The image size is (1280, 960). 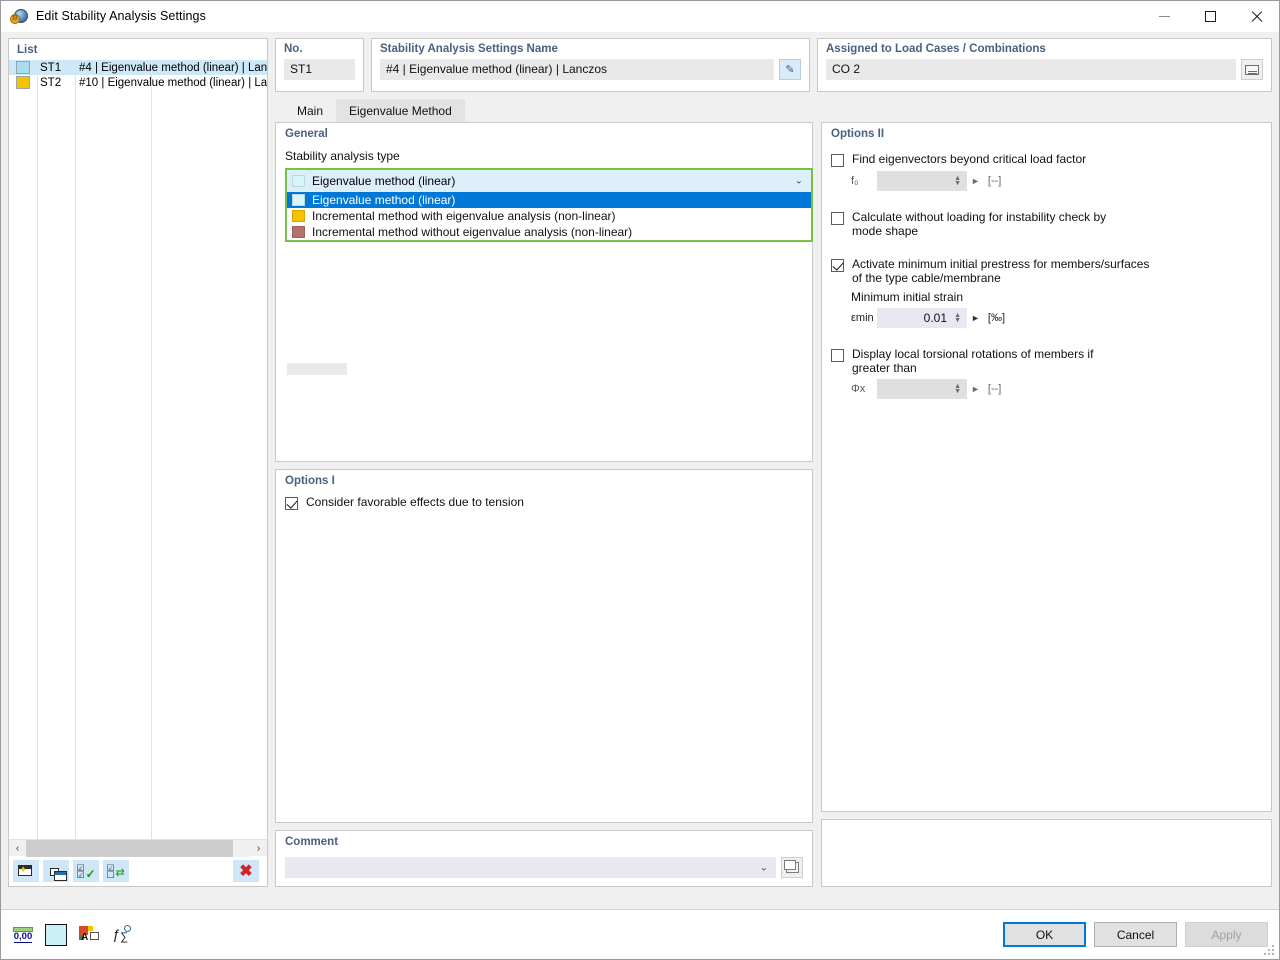 What do you see at coordinates (858, 134) in the screenshot?
I see `options2-panel-title: Options II` at bounding box center [858, 134].